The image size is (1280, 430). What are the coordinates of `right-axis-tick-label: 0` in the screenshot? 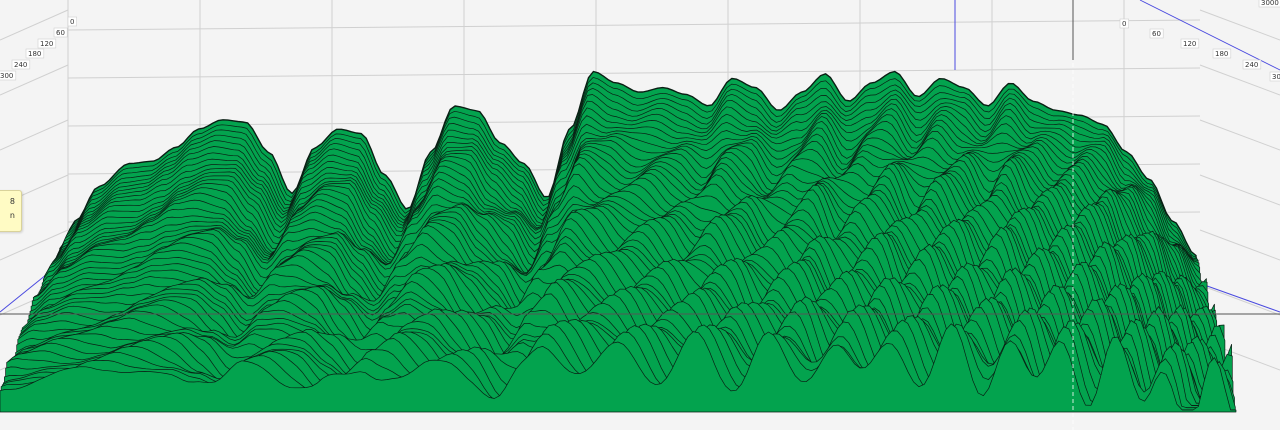 It's located at (1124, 24).